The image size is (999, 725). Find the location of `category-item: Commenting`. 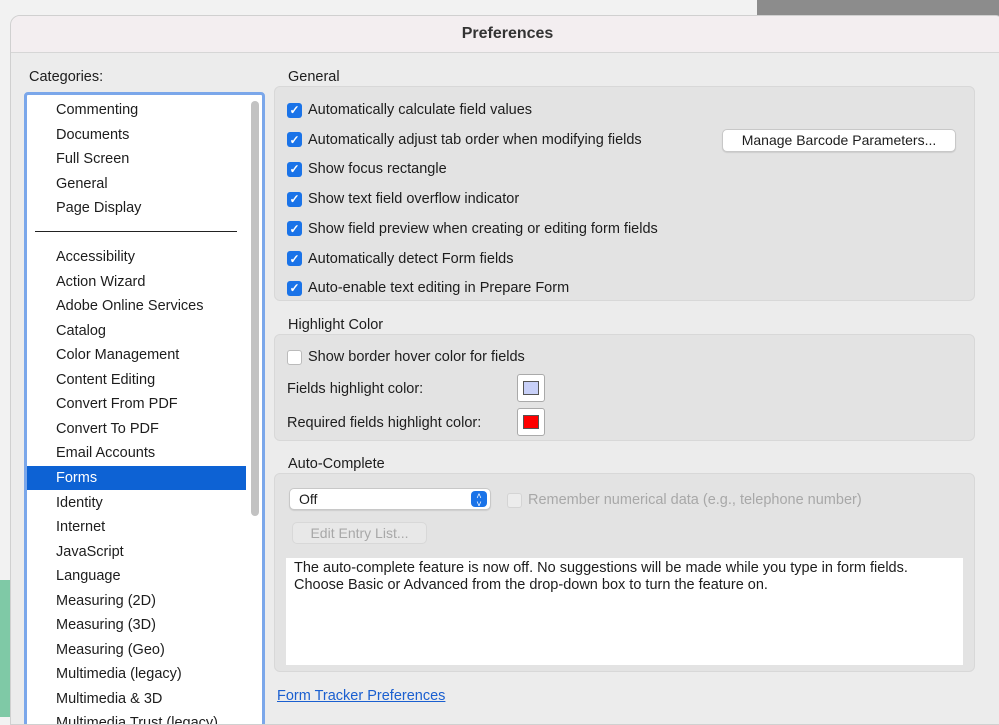

category-item: Commenting is located at coordinates (136, 110).